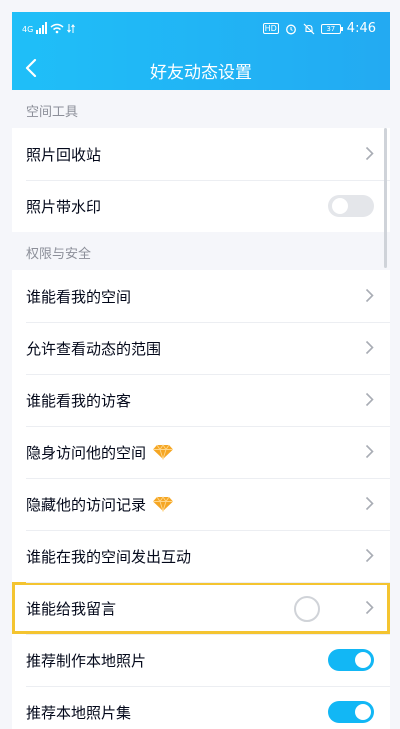 Image resolution: width=400 pixels, height=729 pixels. I want to click on title-bar: 好友动态设置, so click(201, 68).